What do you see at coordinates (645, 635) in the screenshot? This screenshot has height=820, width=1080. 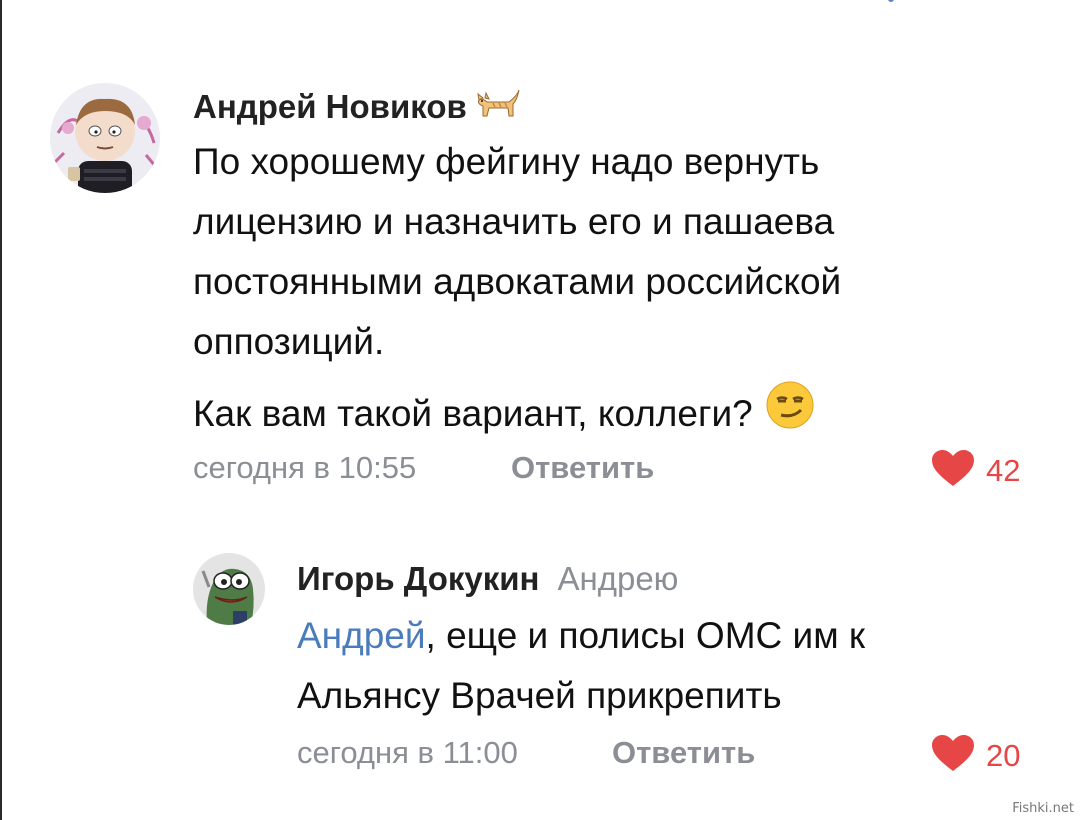 I see `reply-text-rest: , еще и полисы ОМС им к` at bounding box center [645, 635].